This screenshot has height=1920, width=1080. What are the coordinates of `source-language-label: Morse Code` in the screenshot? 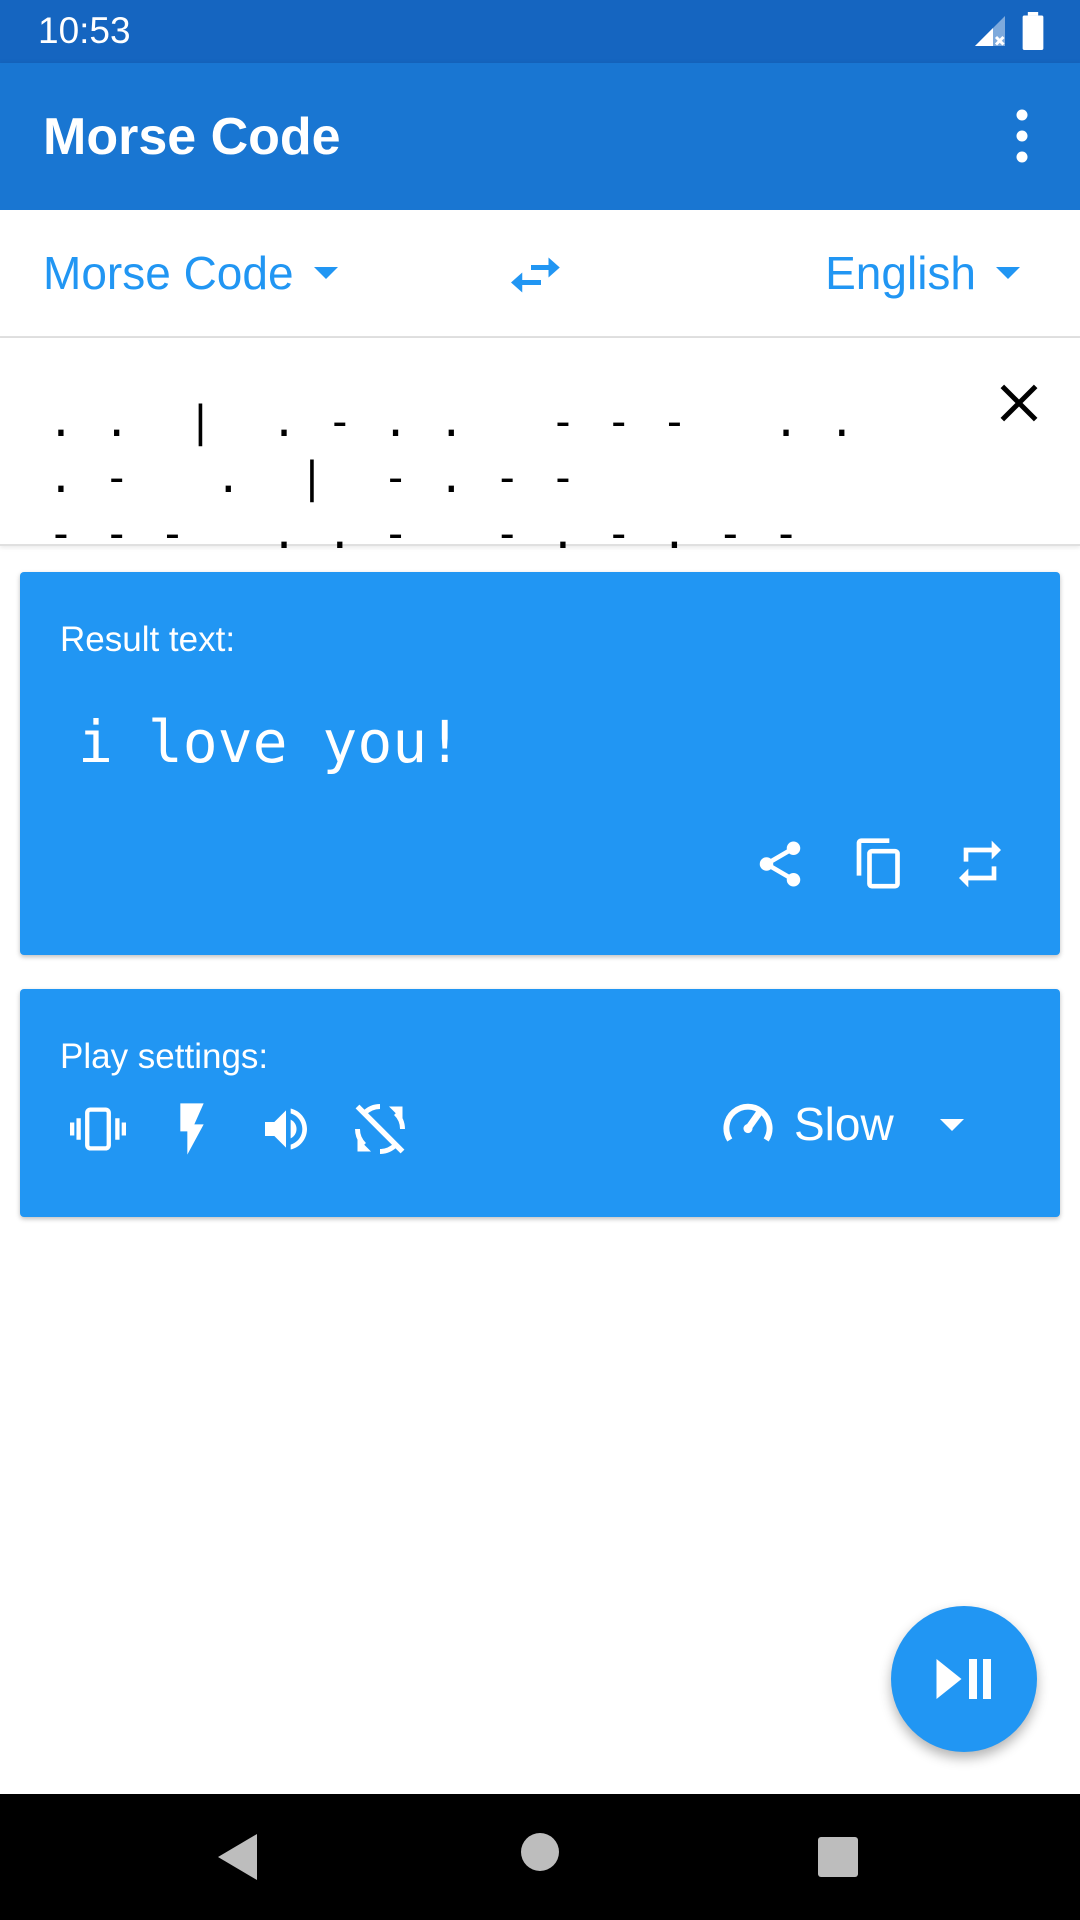 It's located at (168, 273).